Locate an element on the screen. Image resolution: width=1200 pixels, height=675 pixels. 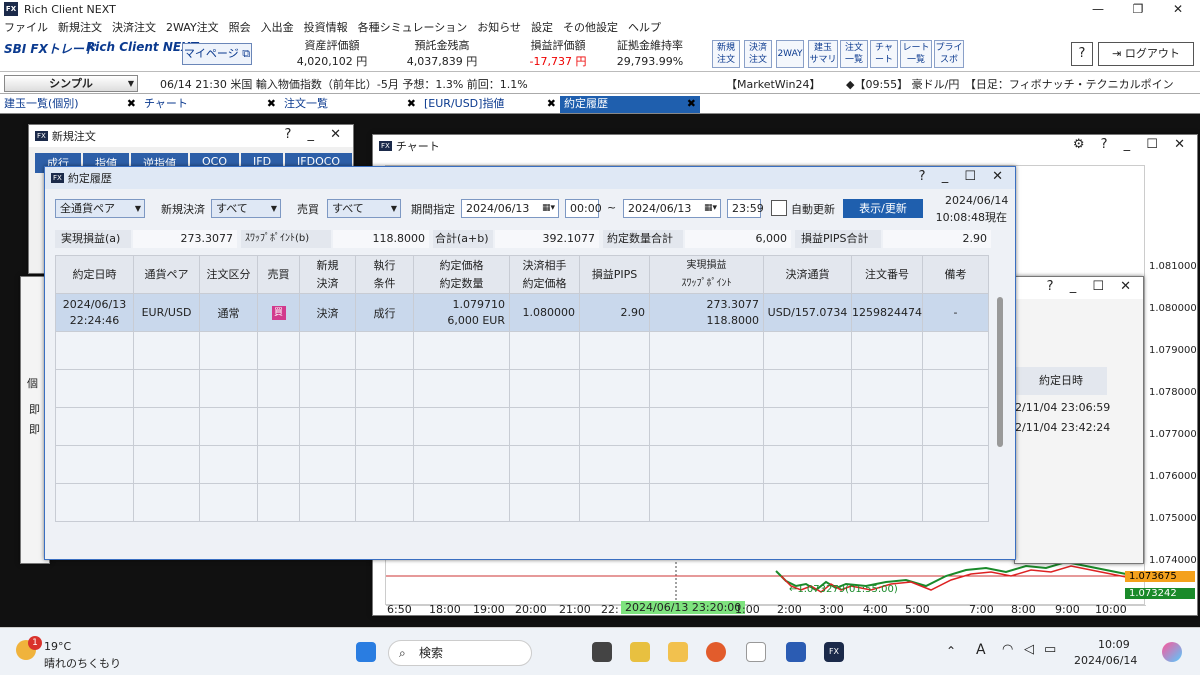
column-header: 実現損益 ｽﾜｯﾌﾟﾎﾟｲﾝﾄ is located at coordinates (706, 274).